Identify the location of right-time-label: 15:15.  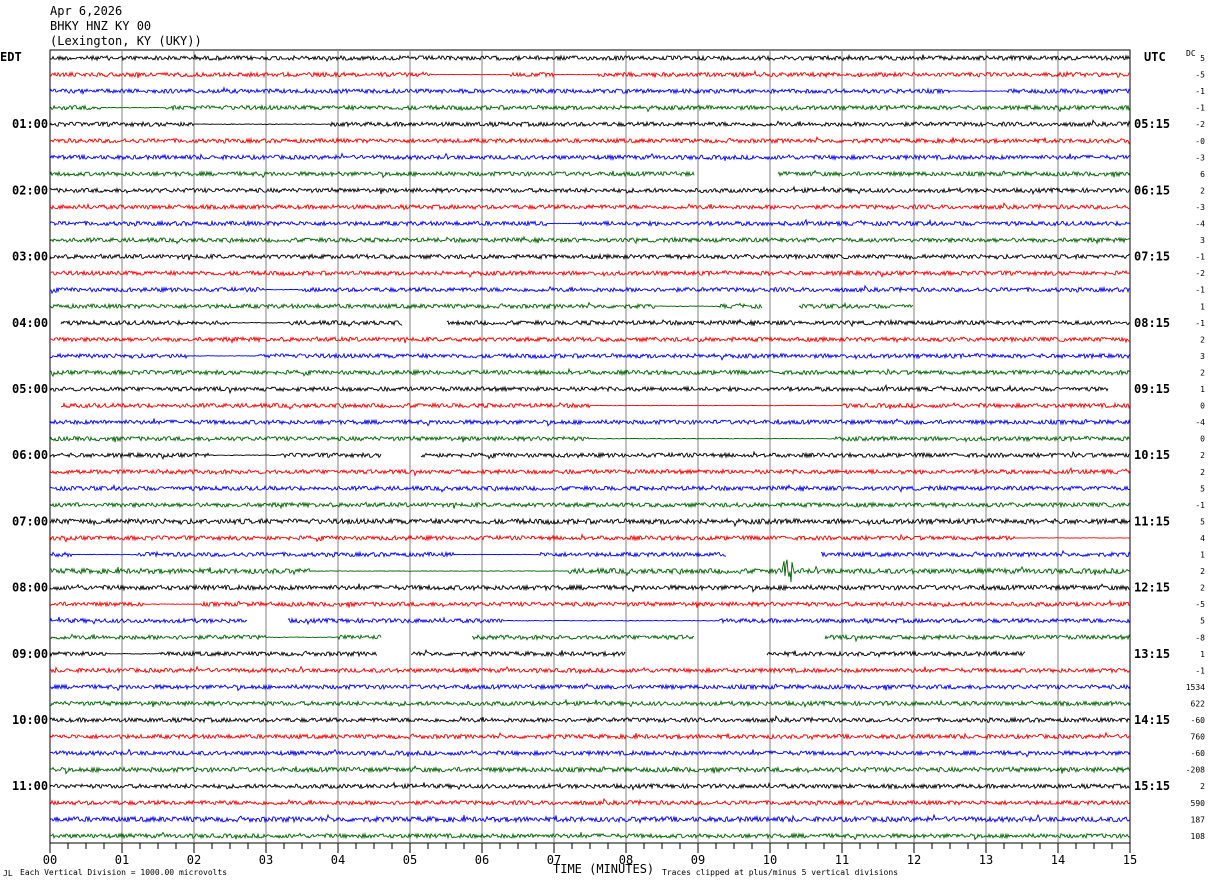
(1152, 786).